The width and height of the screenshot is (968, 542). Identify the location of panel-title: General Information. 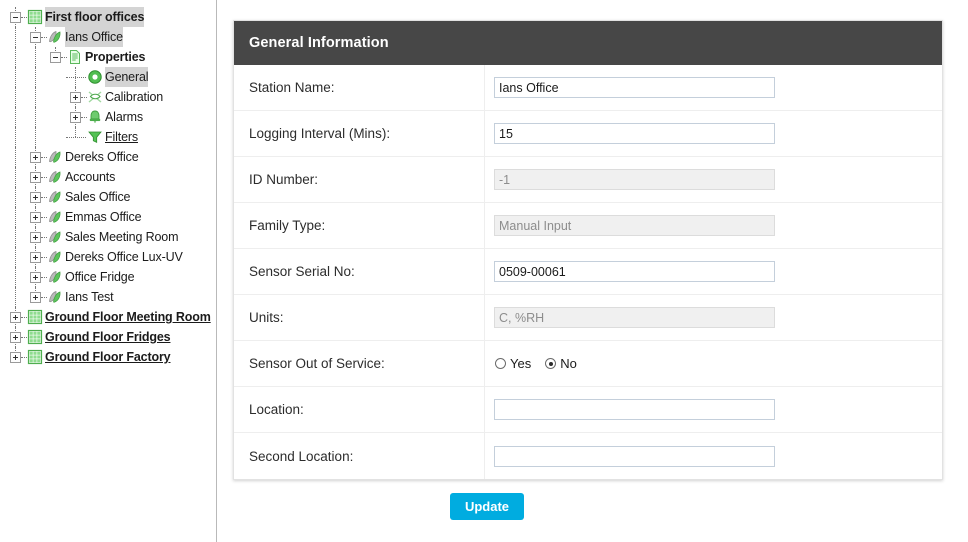
(588, 43).